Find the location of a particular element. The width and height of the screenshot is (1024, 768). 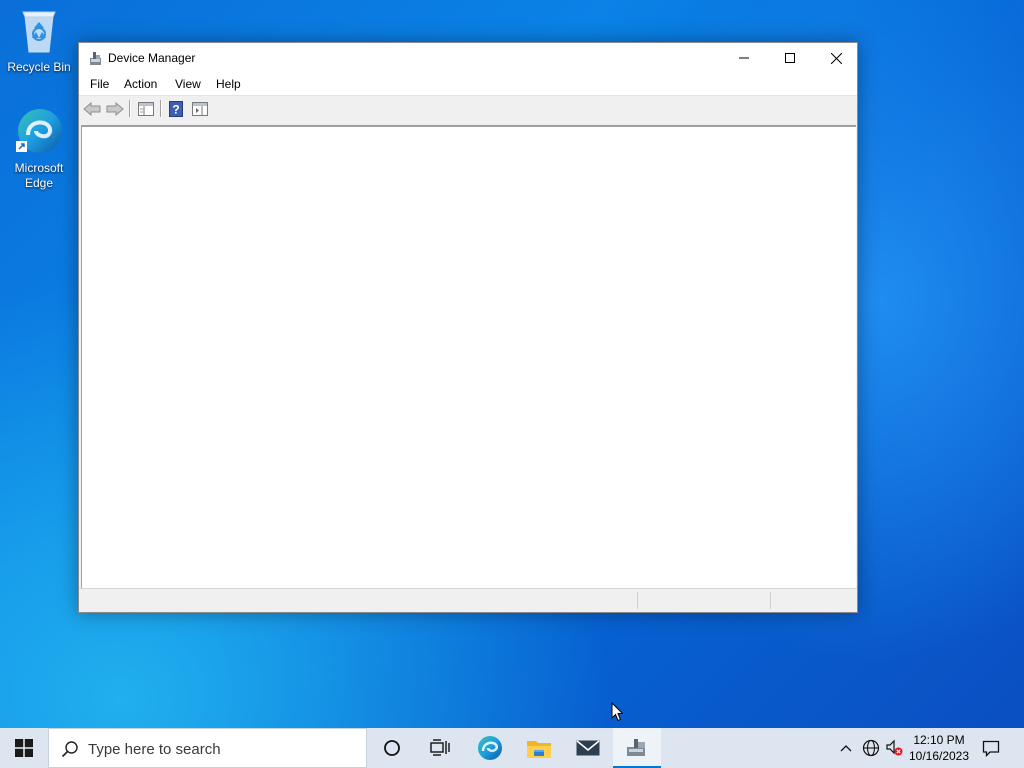

maximize-icon is located at coordinates (790, 58).